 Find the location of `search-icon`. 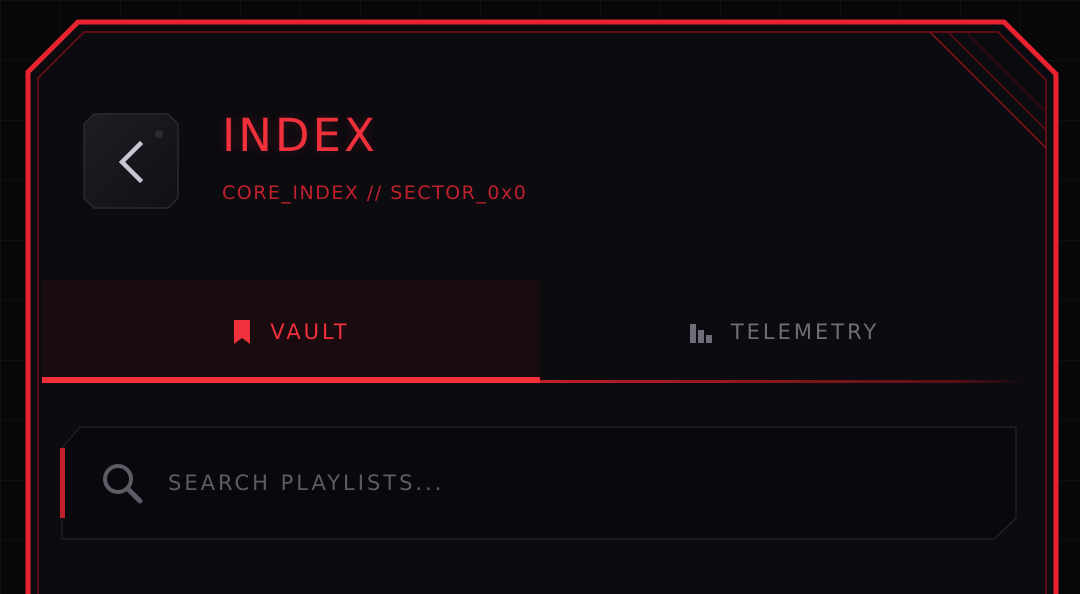

search-icon is located at coordinates (122, 483).